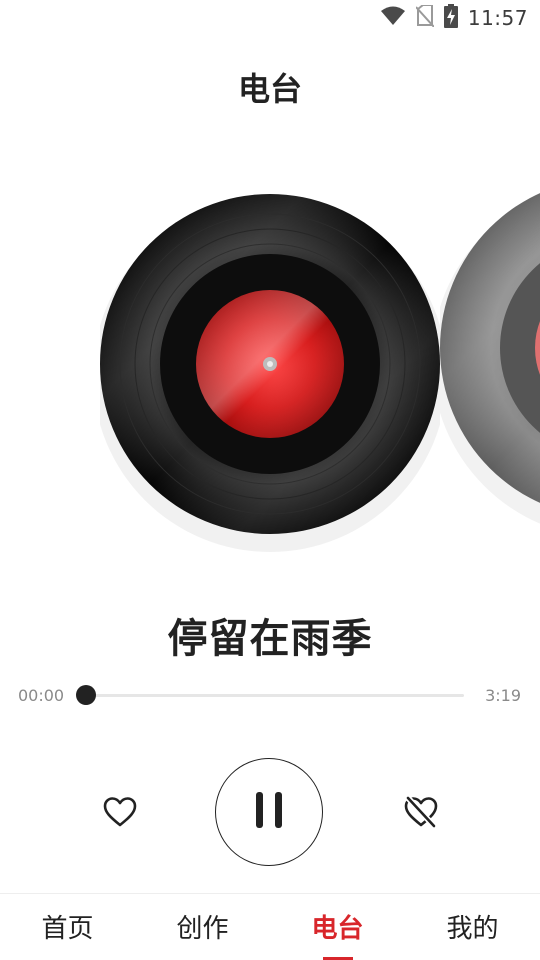  I want to click on status-icons: 11:57, so click(454, 18).